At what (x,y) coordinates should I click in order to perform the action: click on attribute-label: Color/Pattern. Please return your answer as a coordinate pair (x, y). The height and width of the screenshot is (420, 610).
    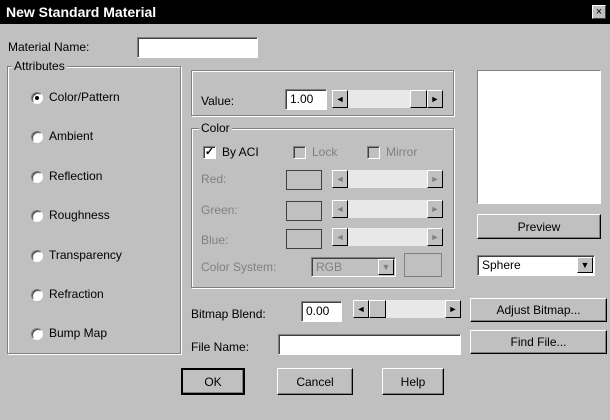
    Looking at the image, I should click on (84, 97).